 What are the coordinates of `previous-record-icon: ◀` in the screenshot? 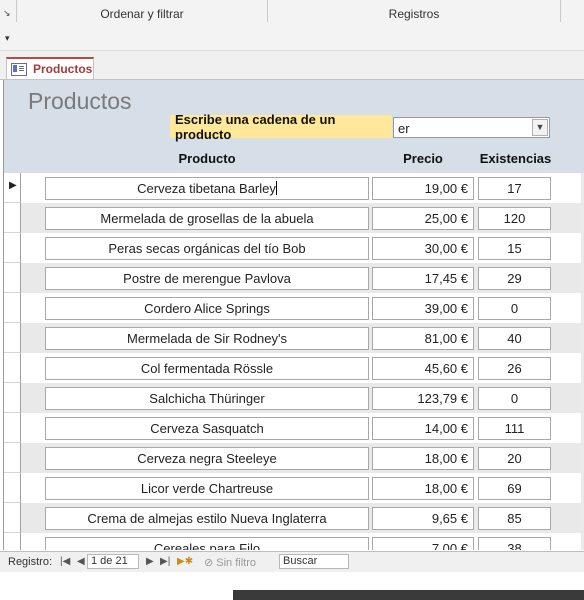 It's located at (81, 561).